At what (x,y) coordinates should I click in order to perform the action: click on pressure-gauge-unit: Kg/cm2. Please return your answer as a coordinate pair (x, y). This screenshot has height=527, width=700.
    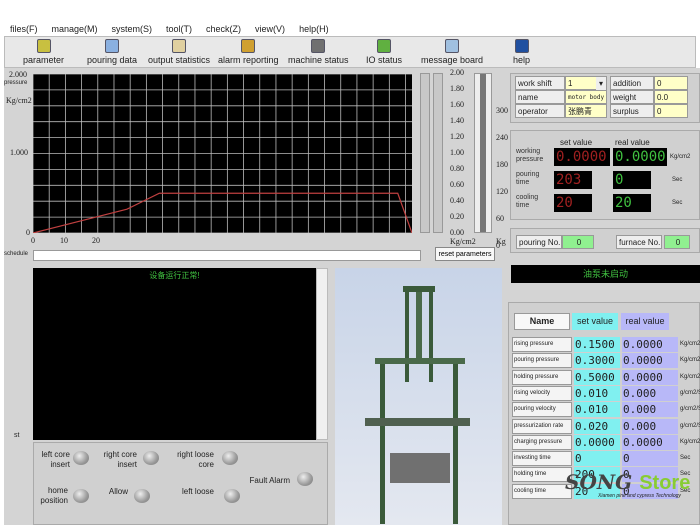
    Looking at the image, I should click on (463, 241).